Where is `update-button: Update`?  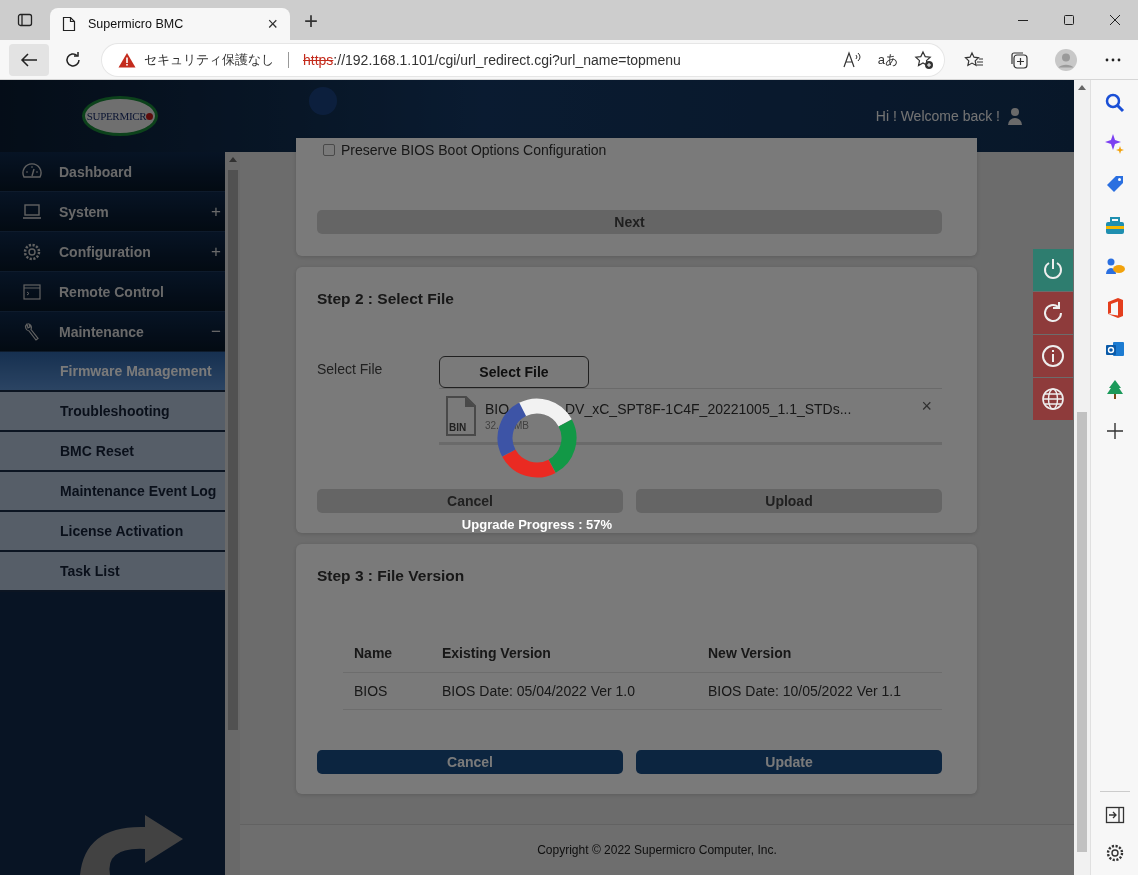
update-button: Update is located at coordinates (789, 761).